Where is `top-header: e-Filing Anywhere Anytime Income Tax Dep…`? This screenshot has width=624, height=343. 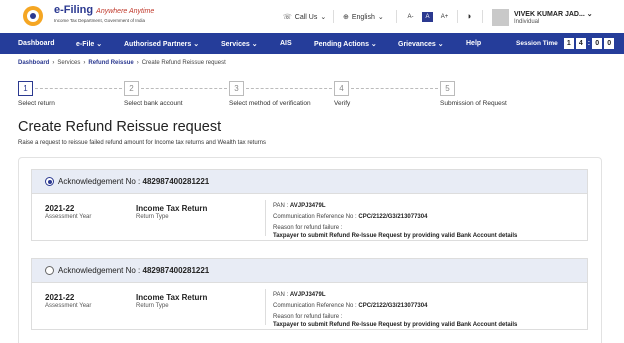 top-header: e-Filing Anywhere Anytime Income Tax Dep… is located at coordinates (312, 16).